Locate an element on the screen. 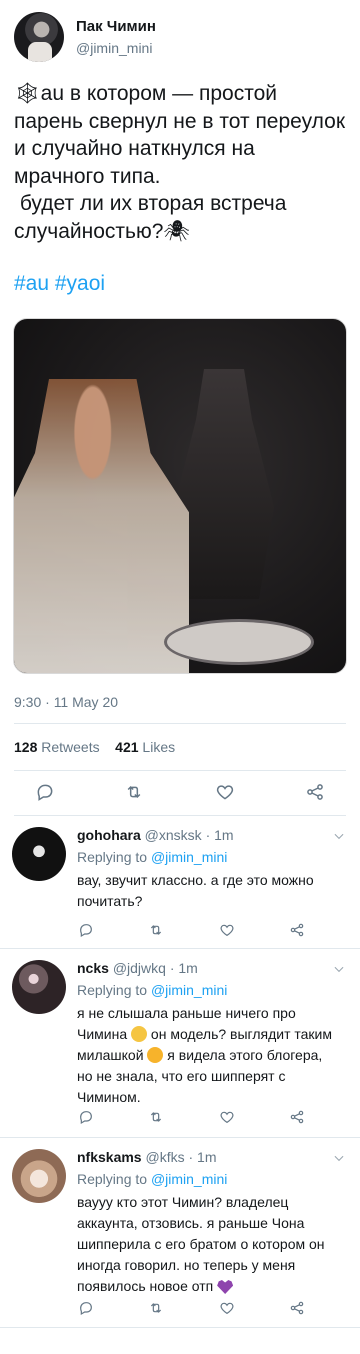  retweets-stat: 128 Retweets is located at coordinates (57, 747).